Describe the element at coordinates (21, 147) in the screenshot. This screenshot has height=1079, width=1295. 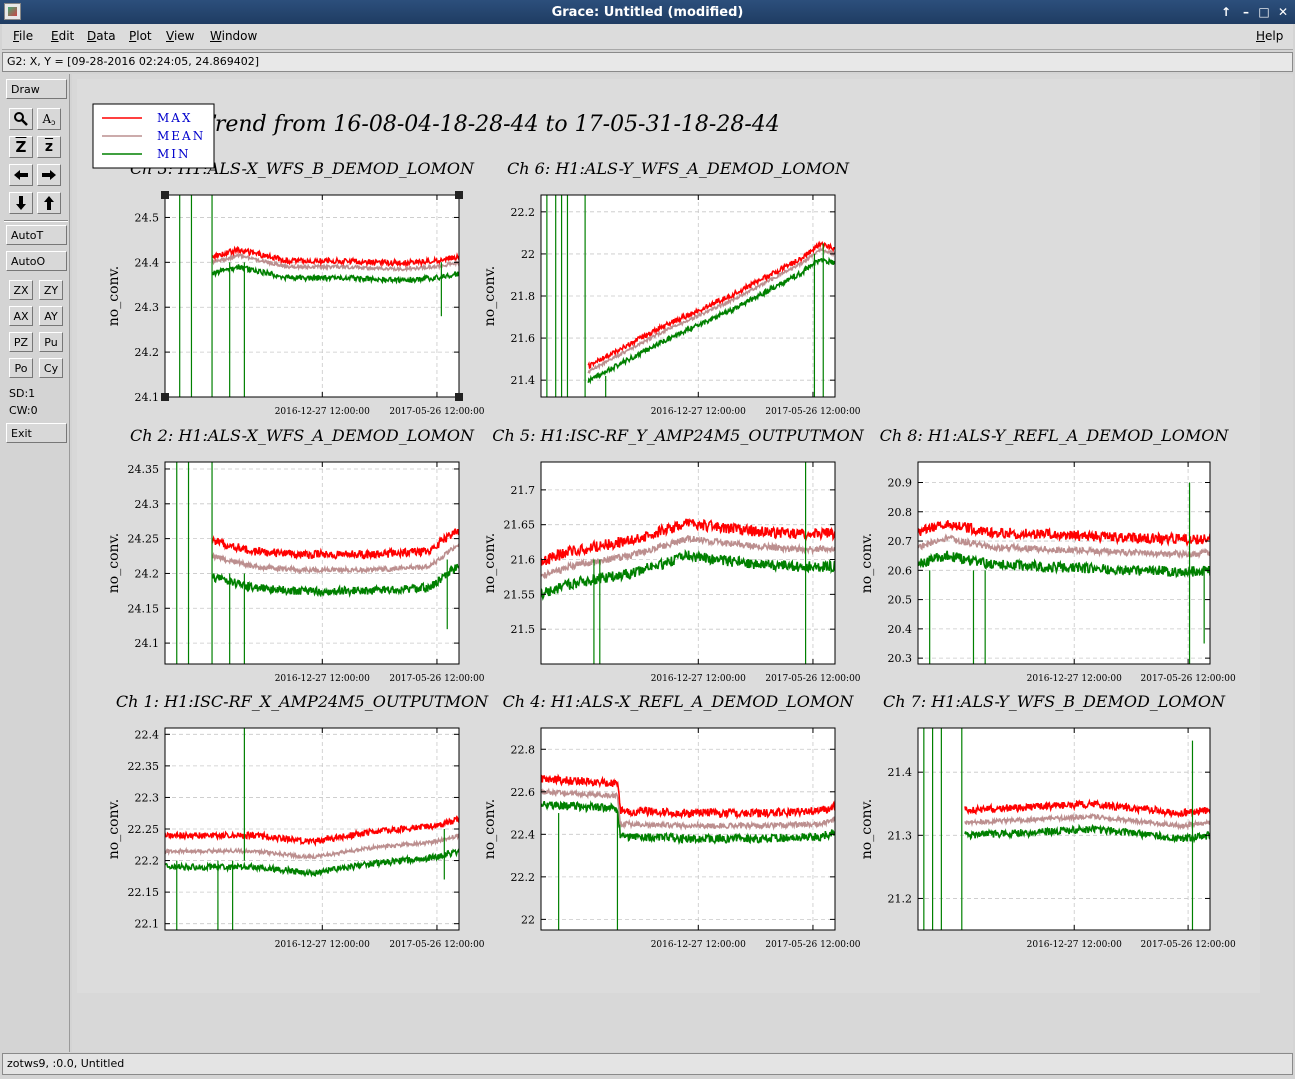
I see `zoom-in-icon: Z` at that location.